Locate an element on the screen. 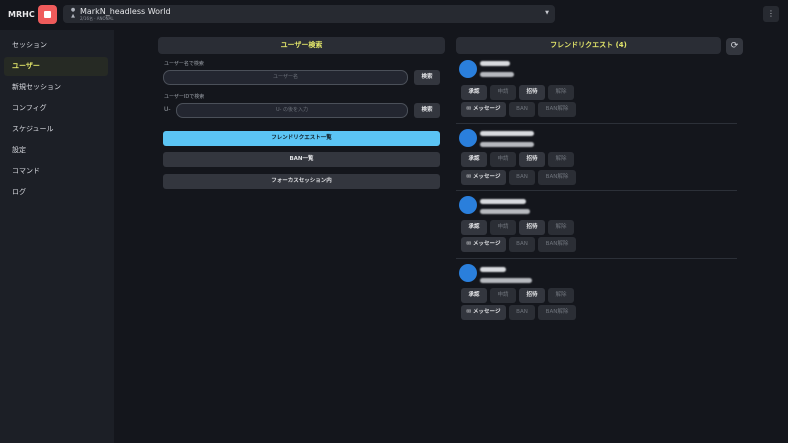 The width and height of the screenshot is (788, 443). sidebar-item-settings: 設定 is located at coordinates (56, 150).